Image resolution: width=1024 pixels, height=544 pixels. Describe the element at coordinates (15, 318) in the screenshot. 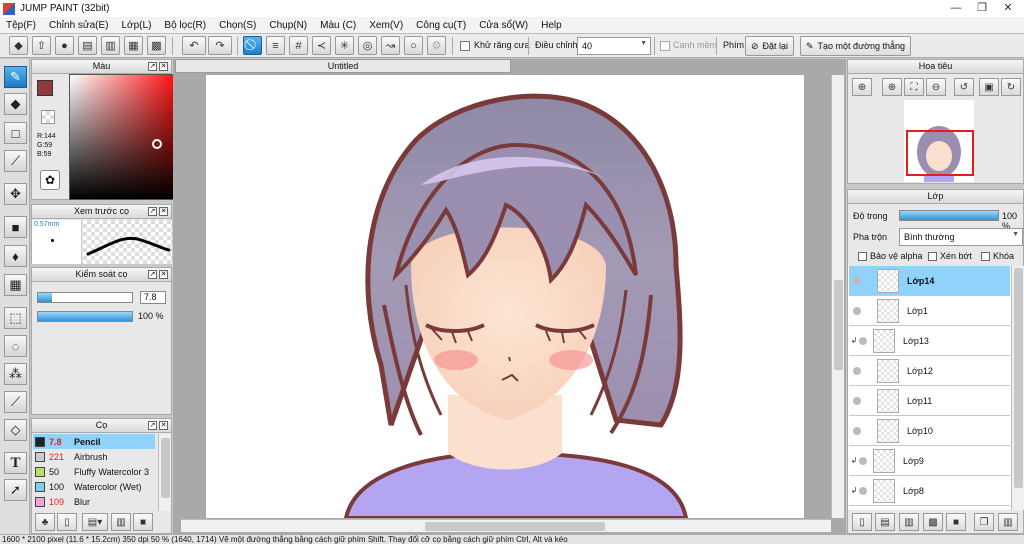

I see `rect-select-tool: ⬚` at that location.